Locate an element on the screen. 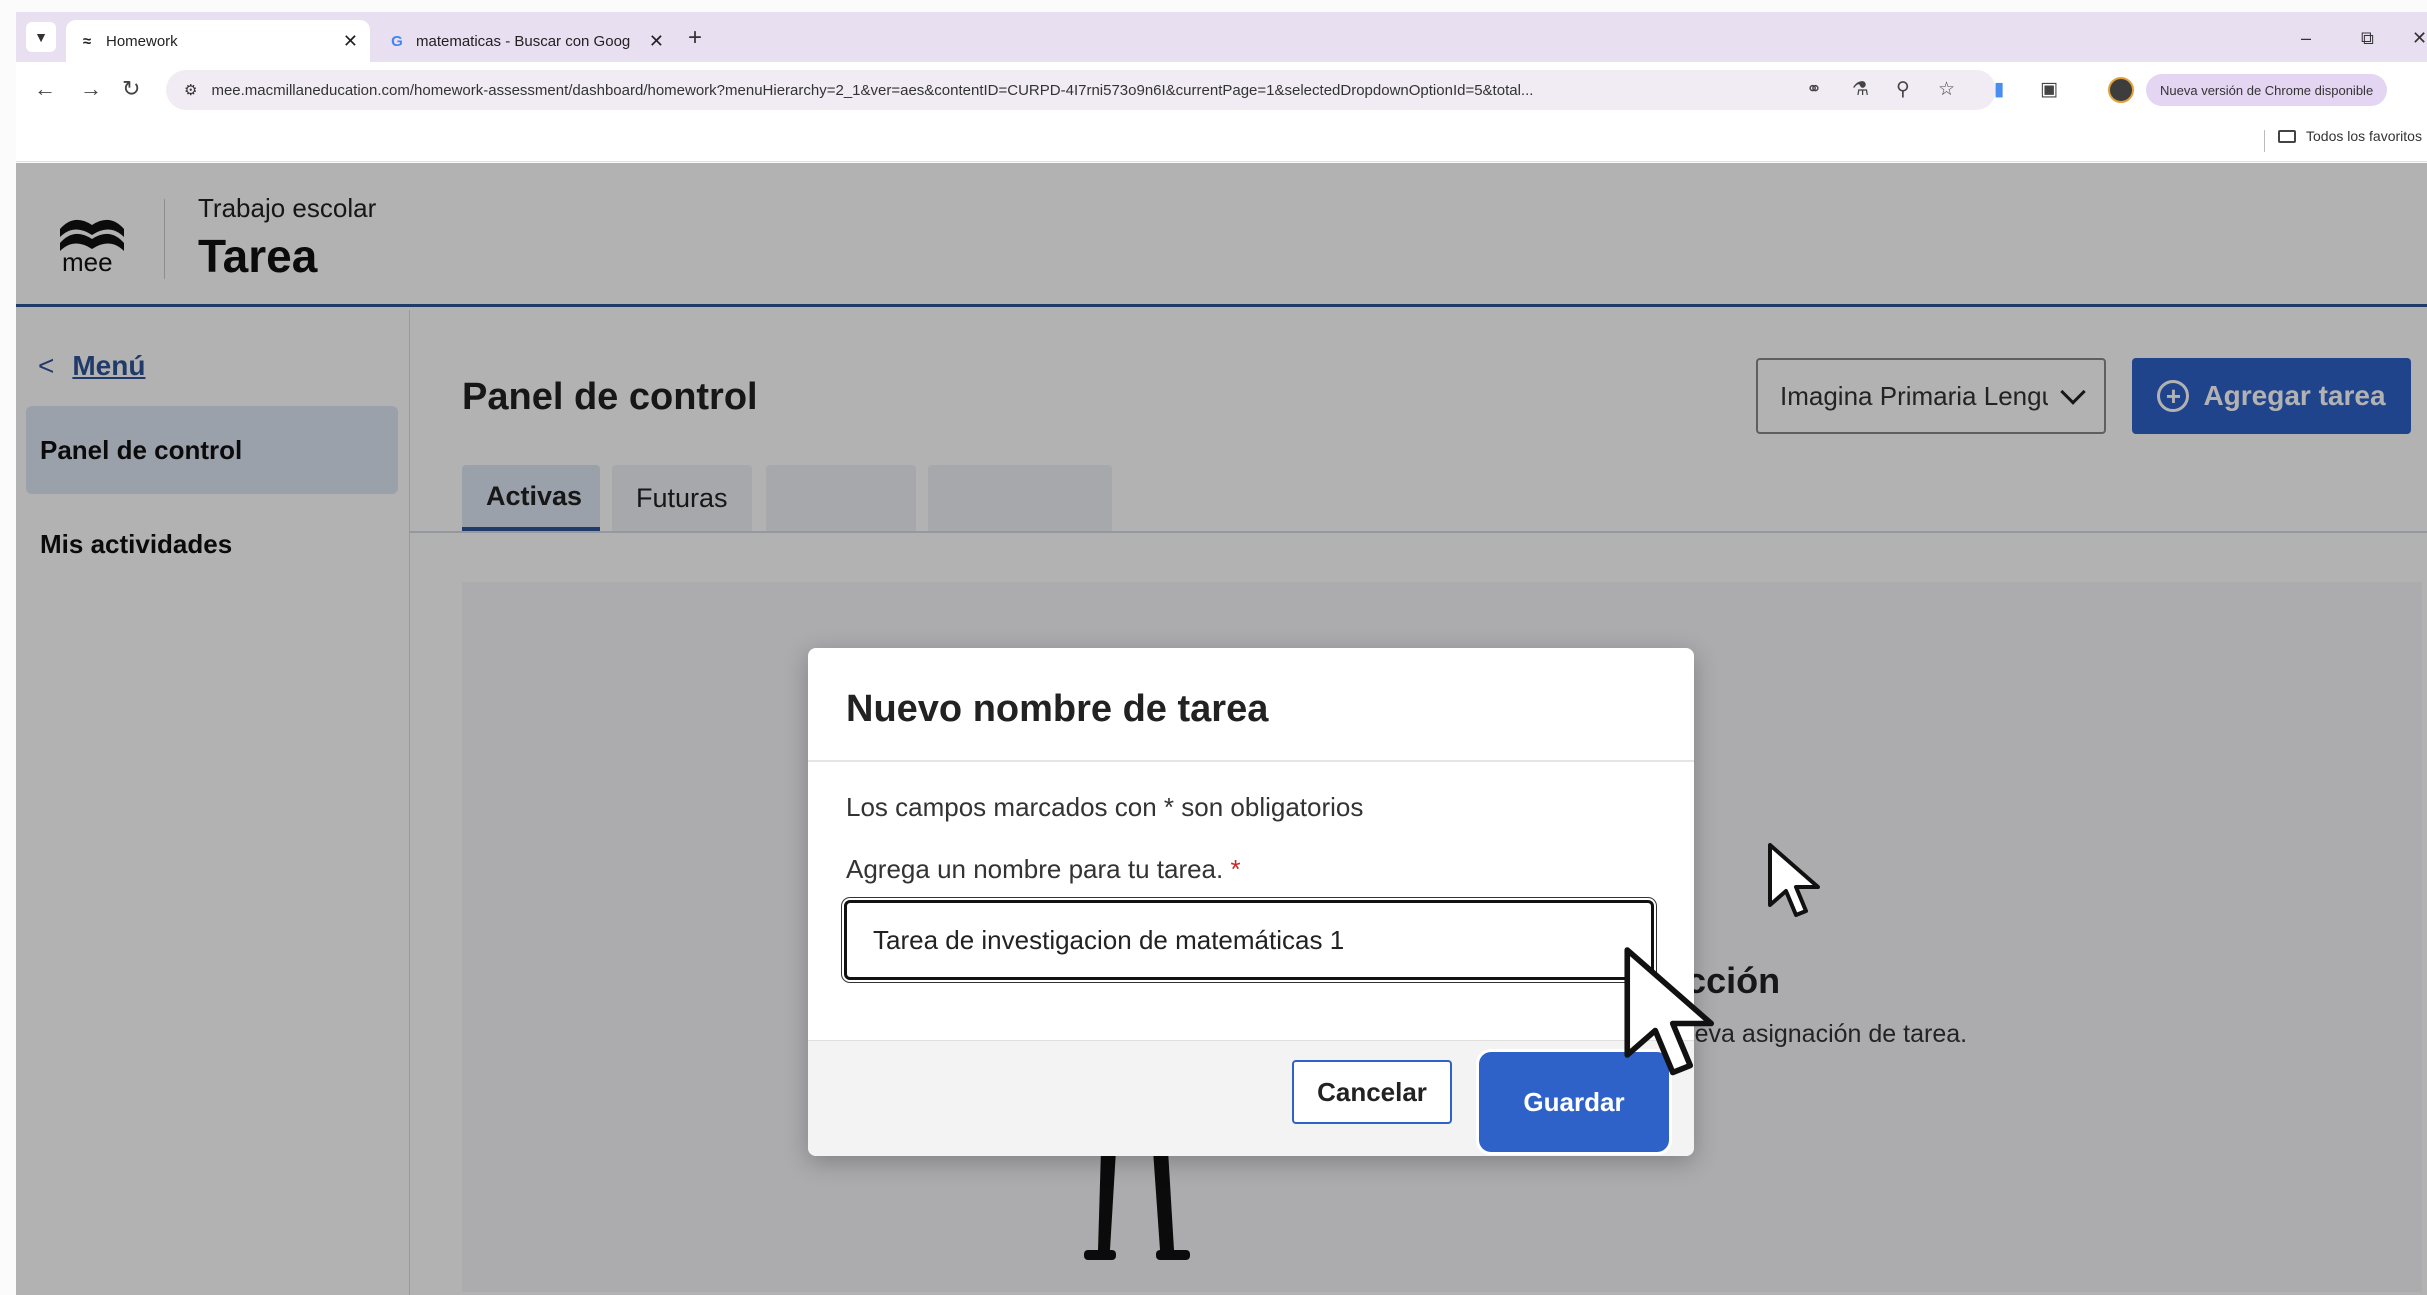 The height and width of the screenshot is (1295, 2427). bookmark-star-icon: ☆ is located at coordinates (1946, 89).